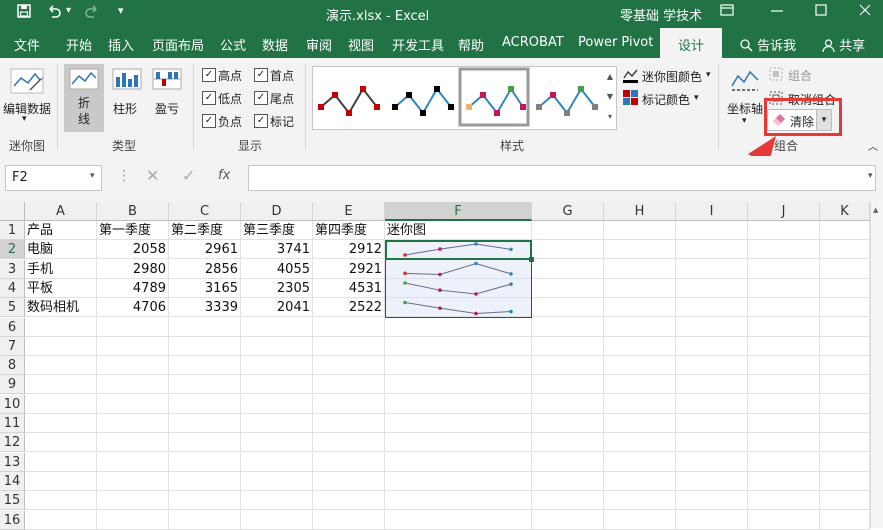  Describe the element at coordinates (568, 269) in the screenshot. I see `cell-g3` at that location.